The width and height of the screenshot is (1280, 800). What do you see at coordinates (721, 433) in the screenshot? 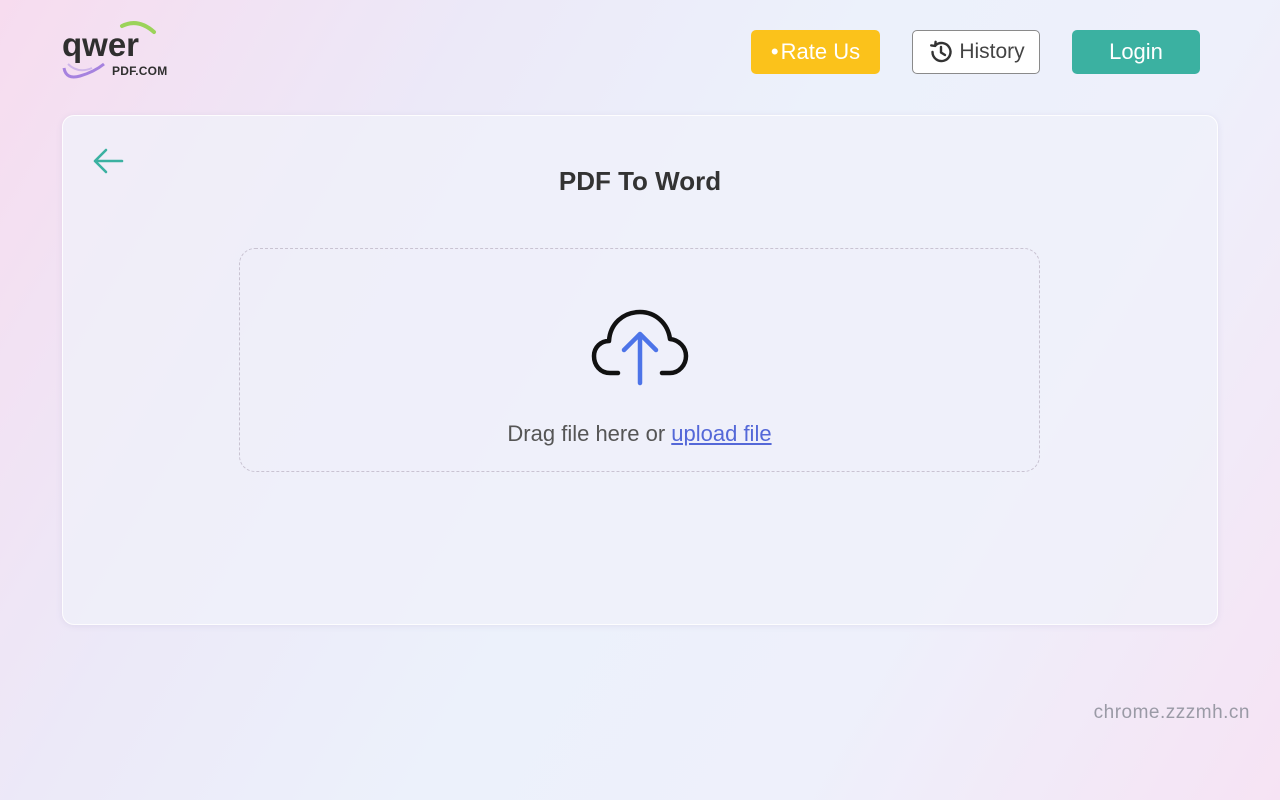
I see `upload-file-link: upload file` at bounding box center [721, 433].